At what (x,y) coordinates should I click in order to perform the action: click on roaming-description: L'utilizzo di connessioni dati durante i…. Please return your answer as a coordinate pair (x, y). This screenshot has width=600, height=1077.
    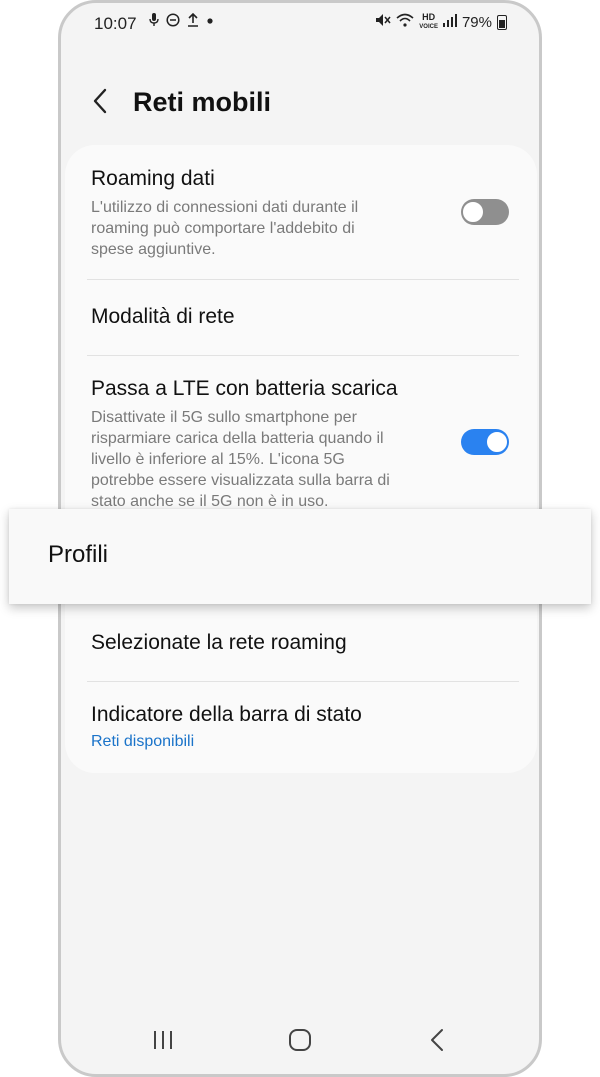
    Looking at the image, I should click on (225, 228).